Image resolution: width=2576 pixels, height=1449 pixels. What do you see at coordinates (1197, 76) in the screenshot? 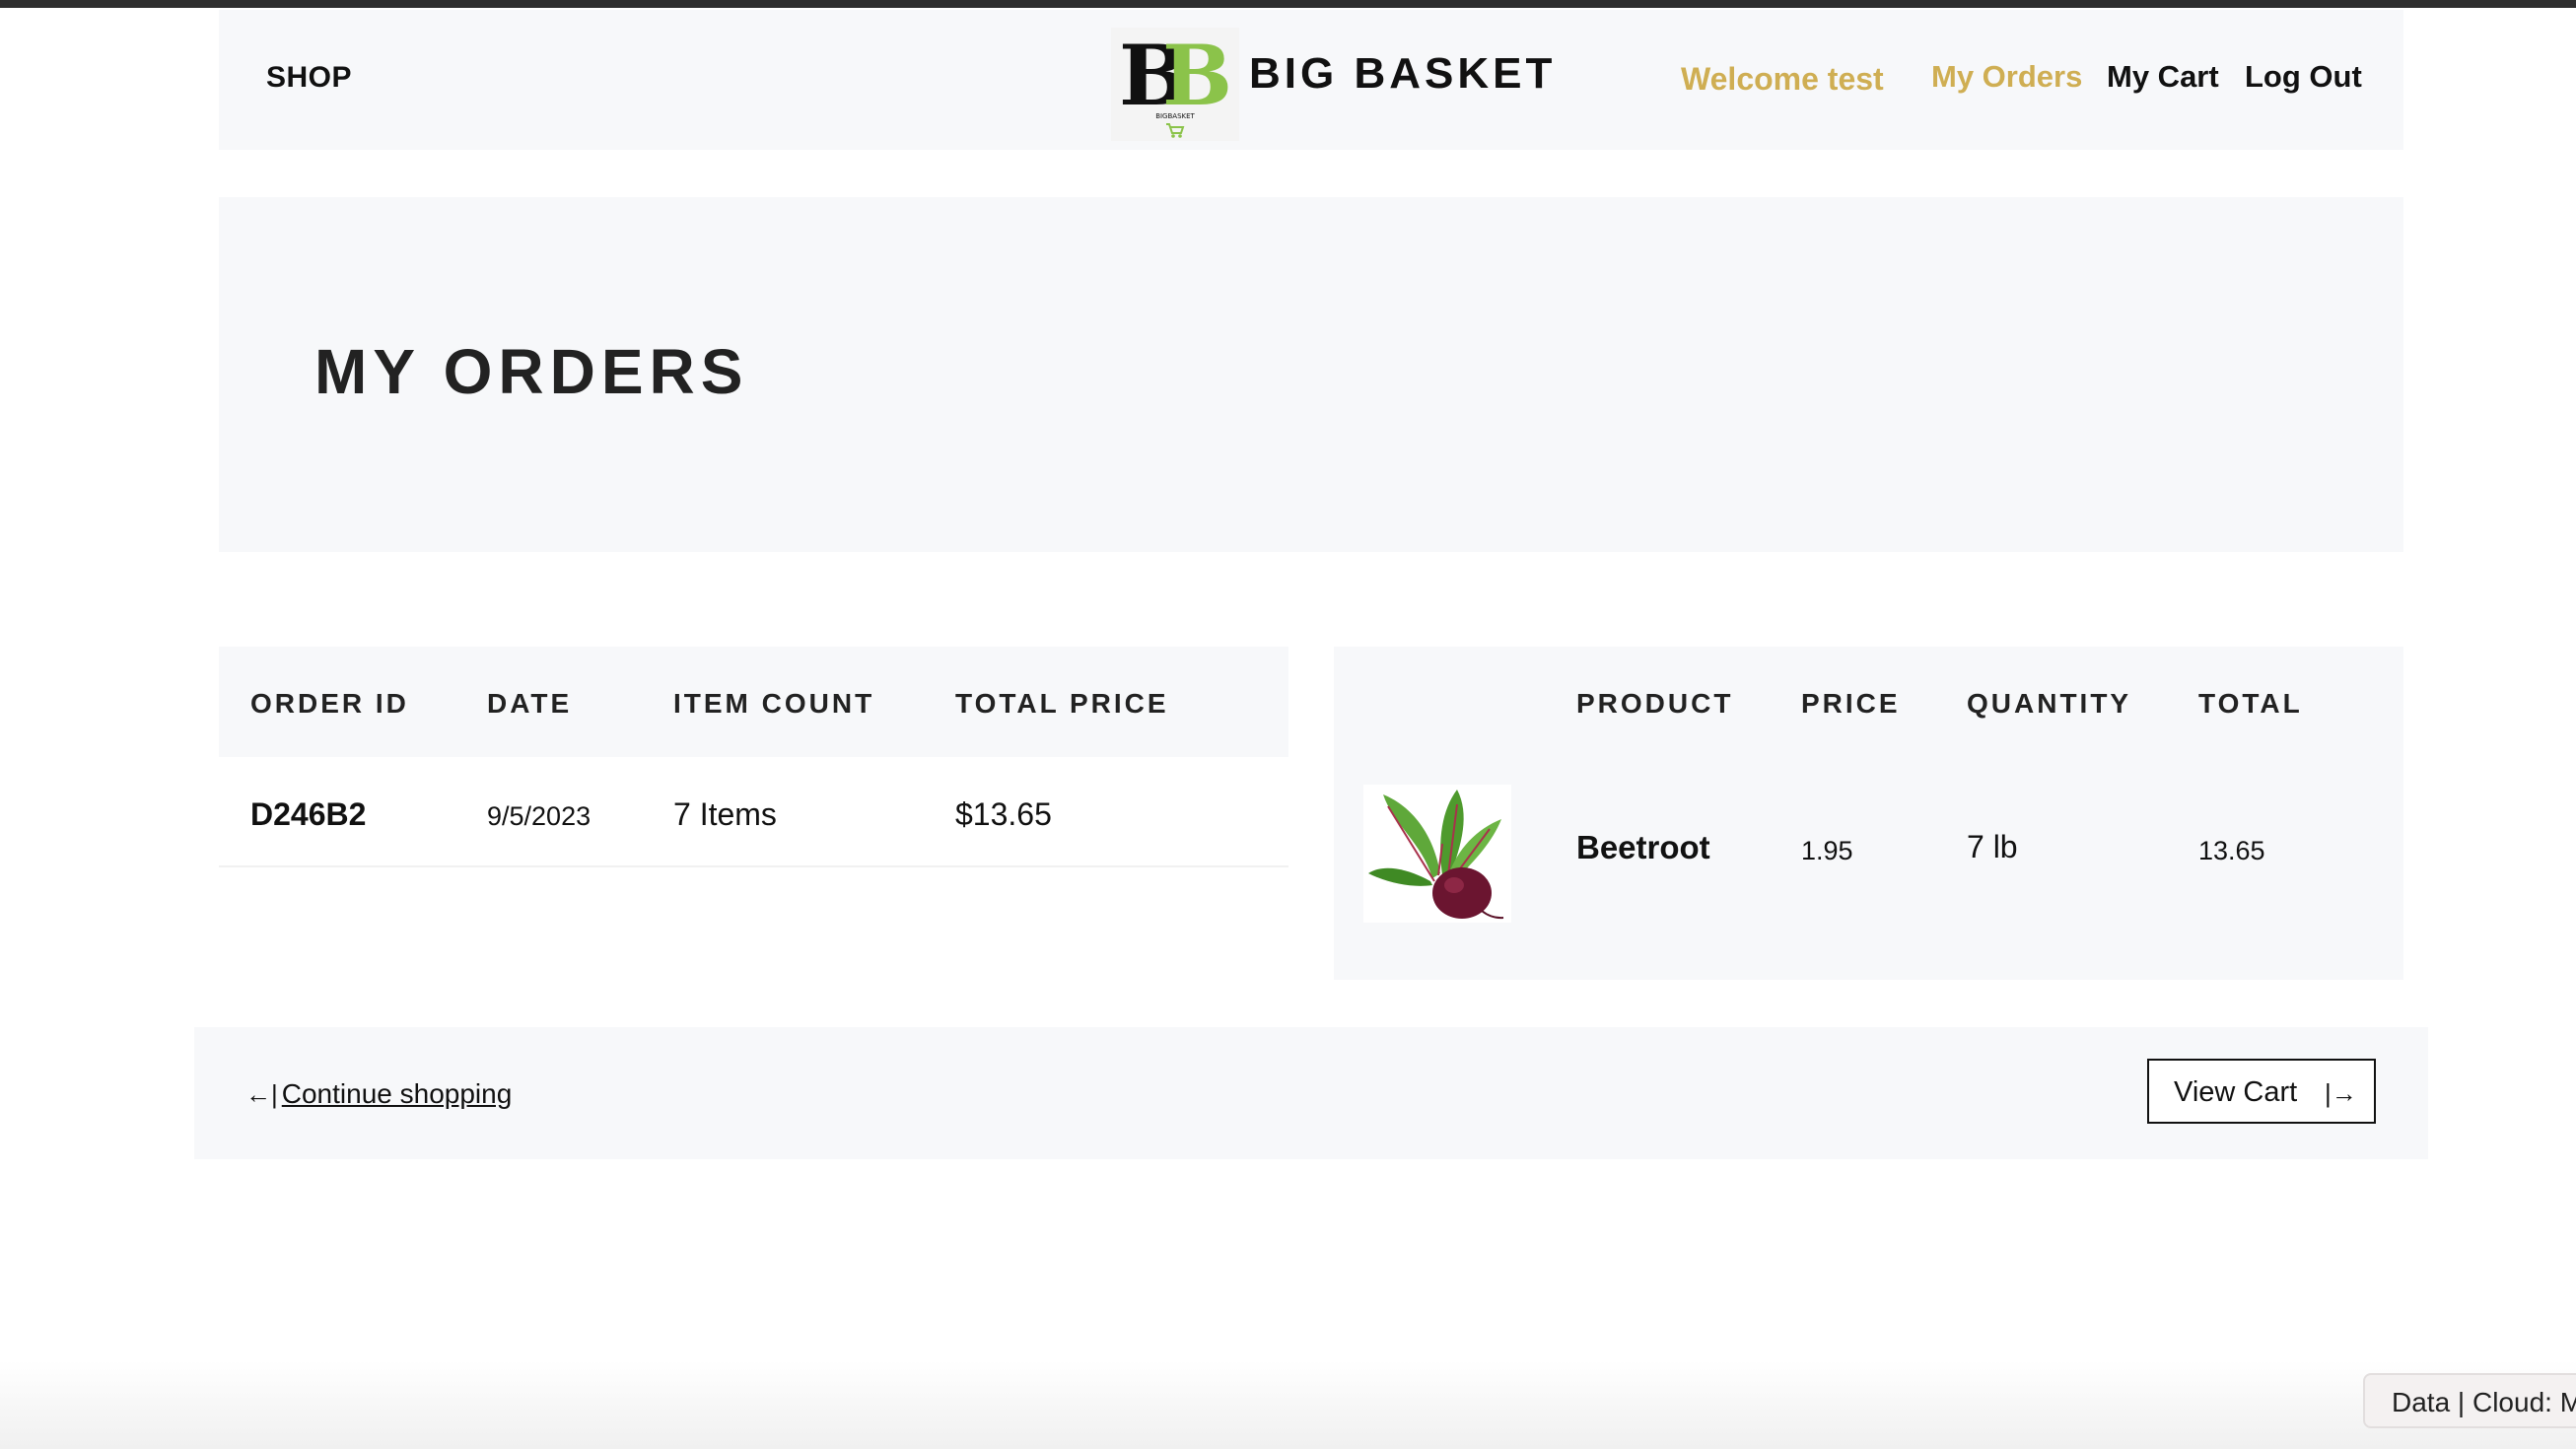
I see `svg-text: B` at bounding box center [1197, 76].